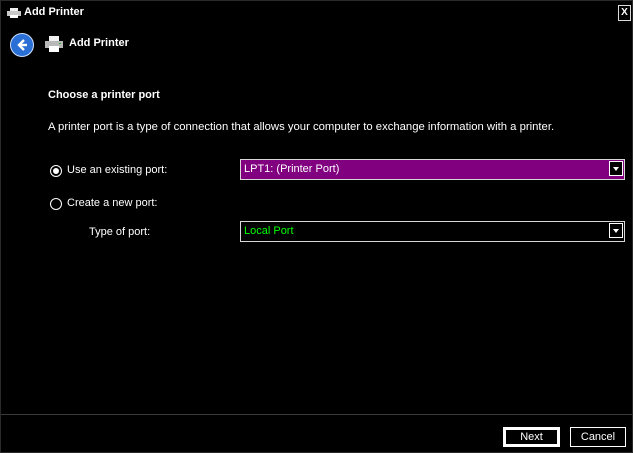 Image resolution: width=633 pixels, height=453 pixels. I want to click on port-type-select: Local Port, so click(432, 231).